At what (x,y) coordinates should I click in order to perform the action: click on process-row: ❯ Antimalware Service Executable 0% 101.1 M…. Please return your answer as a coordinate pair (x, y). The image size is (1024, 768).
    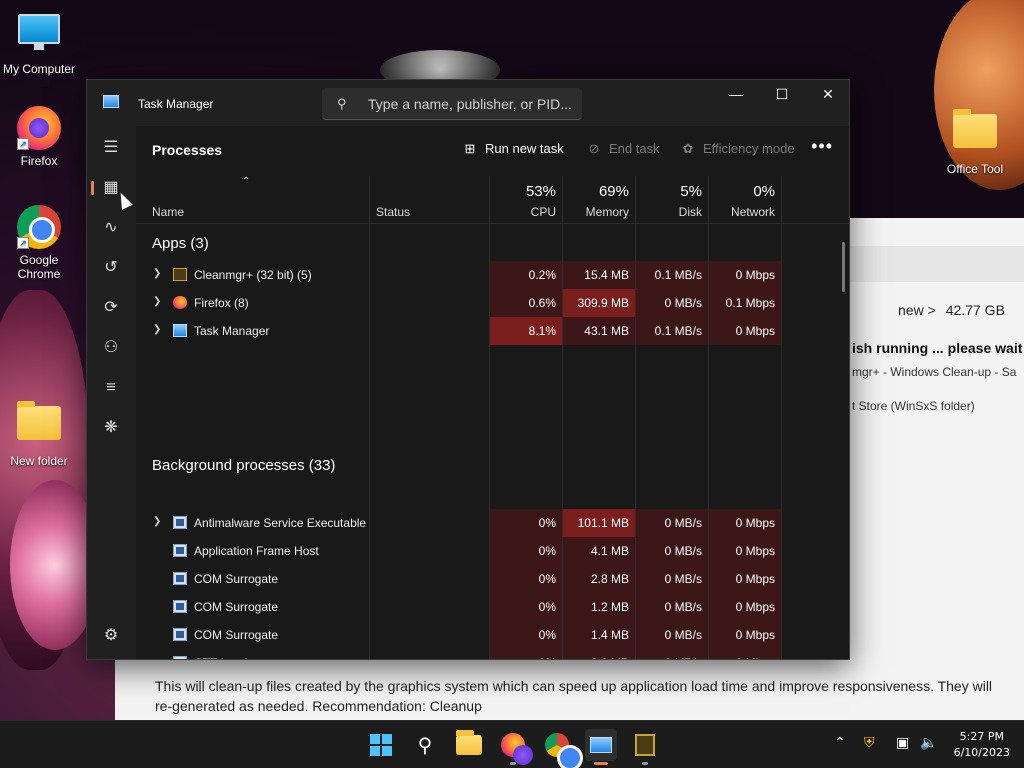
    Looking at the image, I should click on (492, 523).